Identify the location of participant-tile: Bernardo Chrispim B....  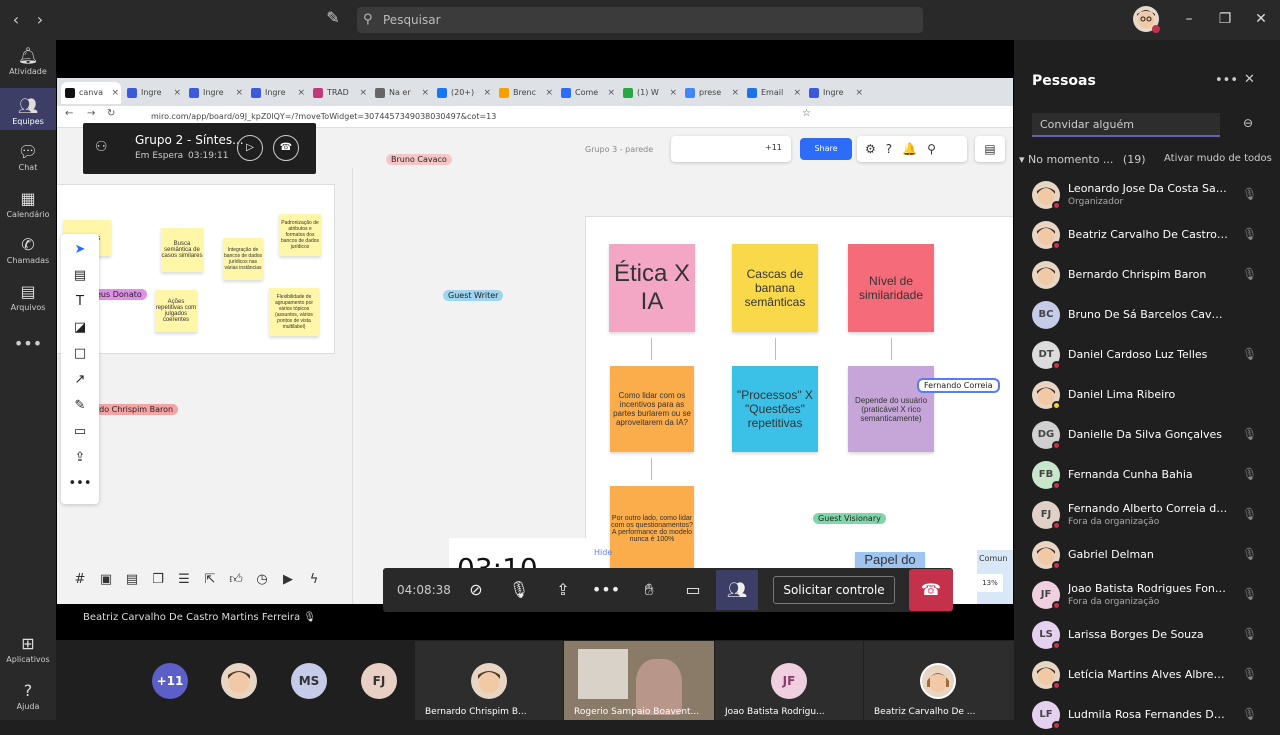
(489, 680).